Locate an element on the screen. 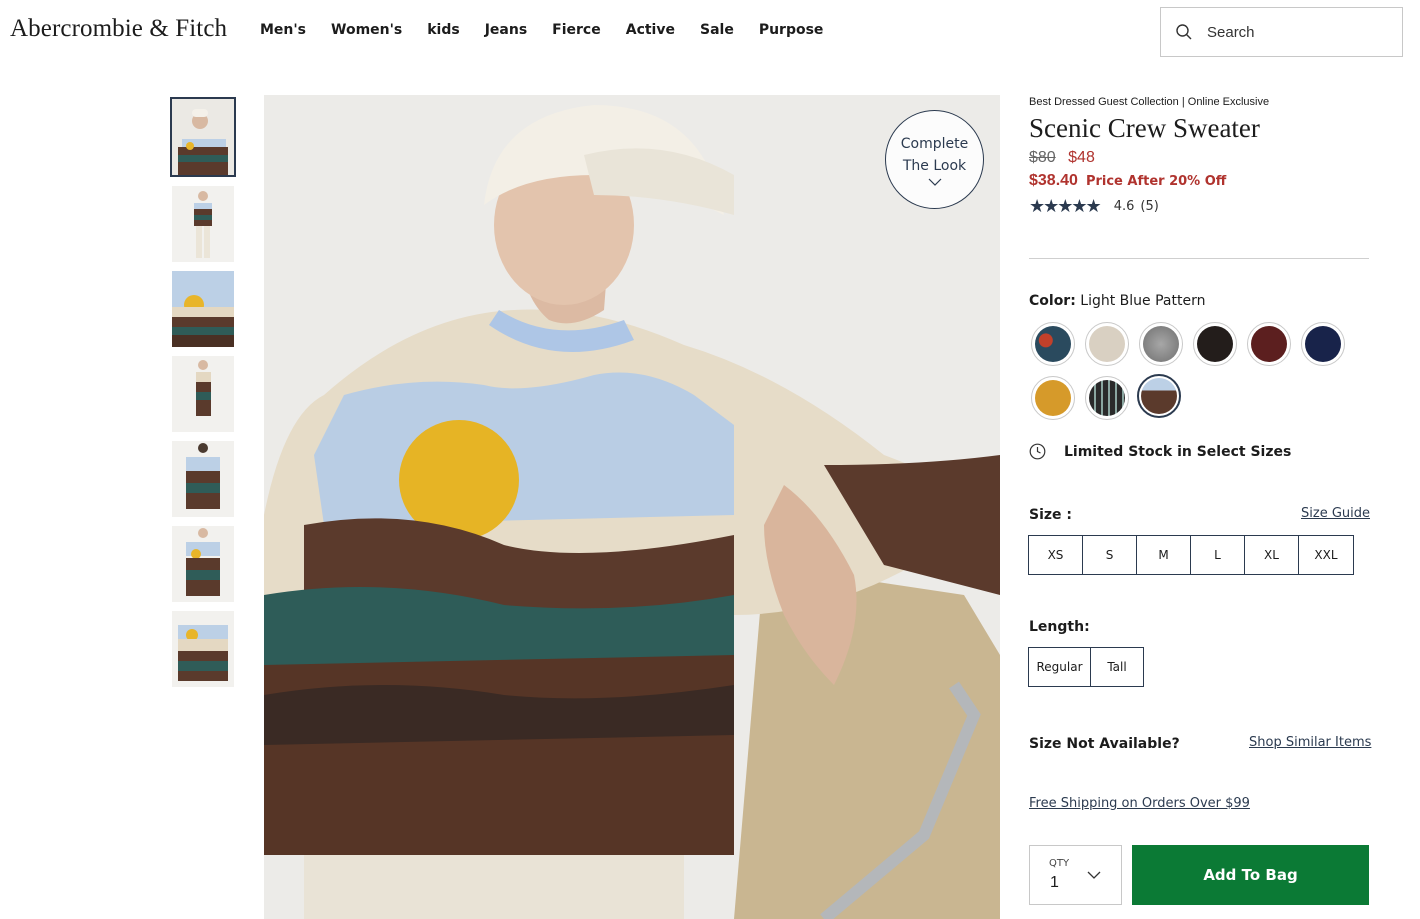 This screenshot has width=1420, height=919. swatch-light-blue-pattern is located at coordinates (1159, 396).